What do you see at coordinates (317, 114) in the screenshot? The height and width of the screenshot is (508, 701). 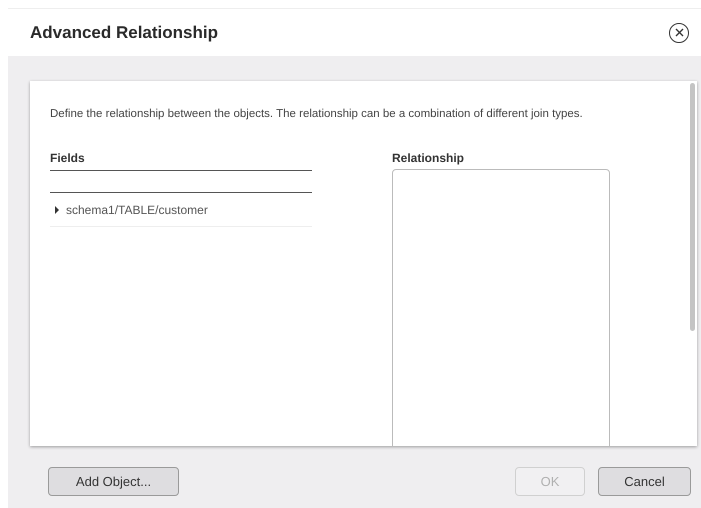 I see `description-text: Define the relationship between the objects. The relationship can be a combination of different join types.` at bounding box center [317, 114].